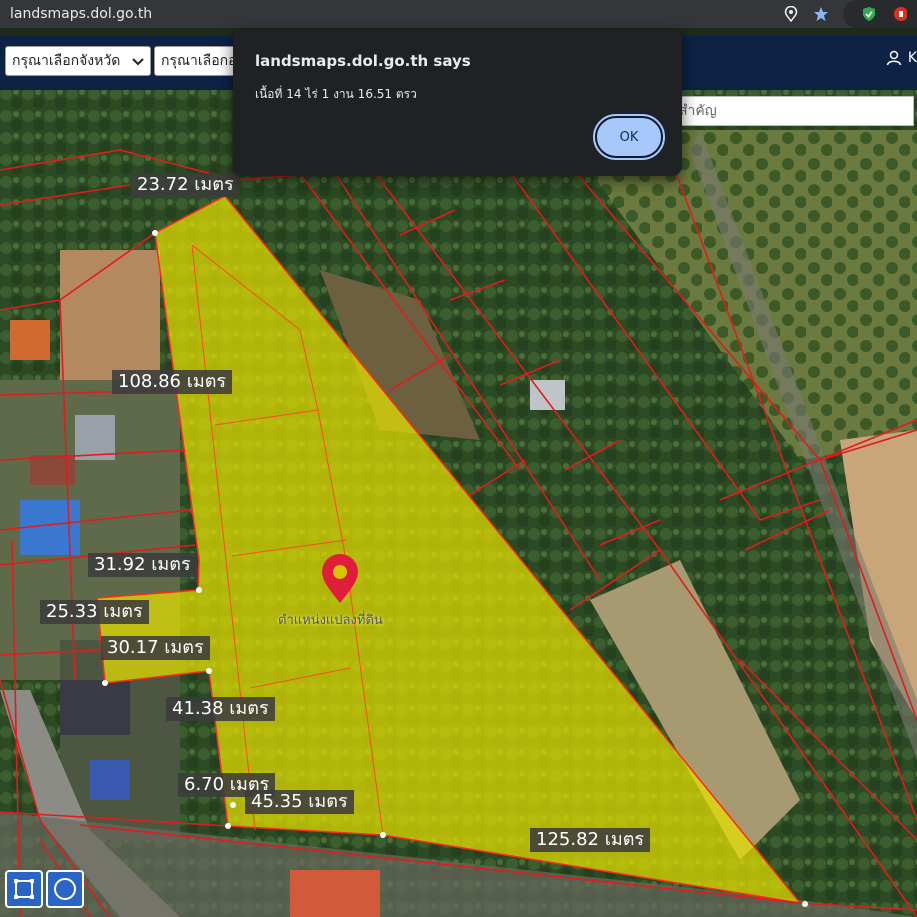 The width and height of the screenshot is (917, 917). I want to click on extension-icon, so click(899, 14).